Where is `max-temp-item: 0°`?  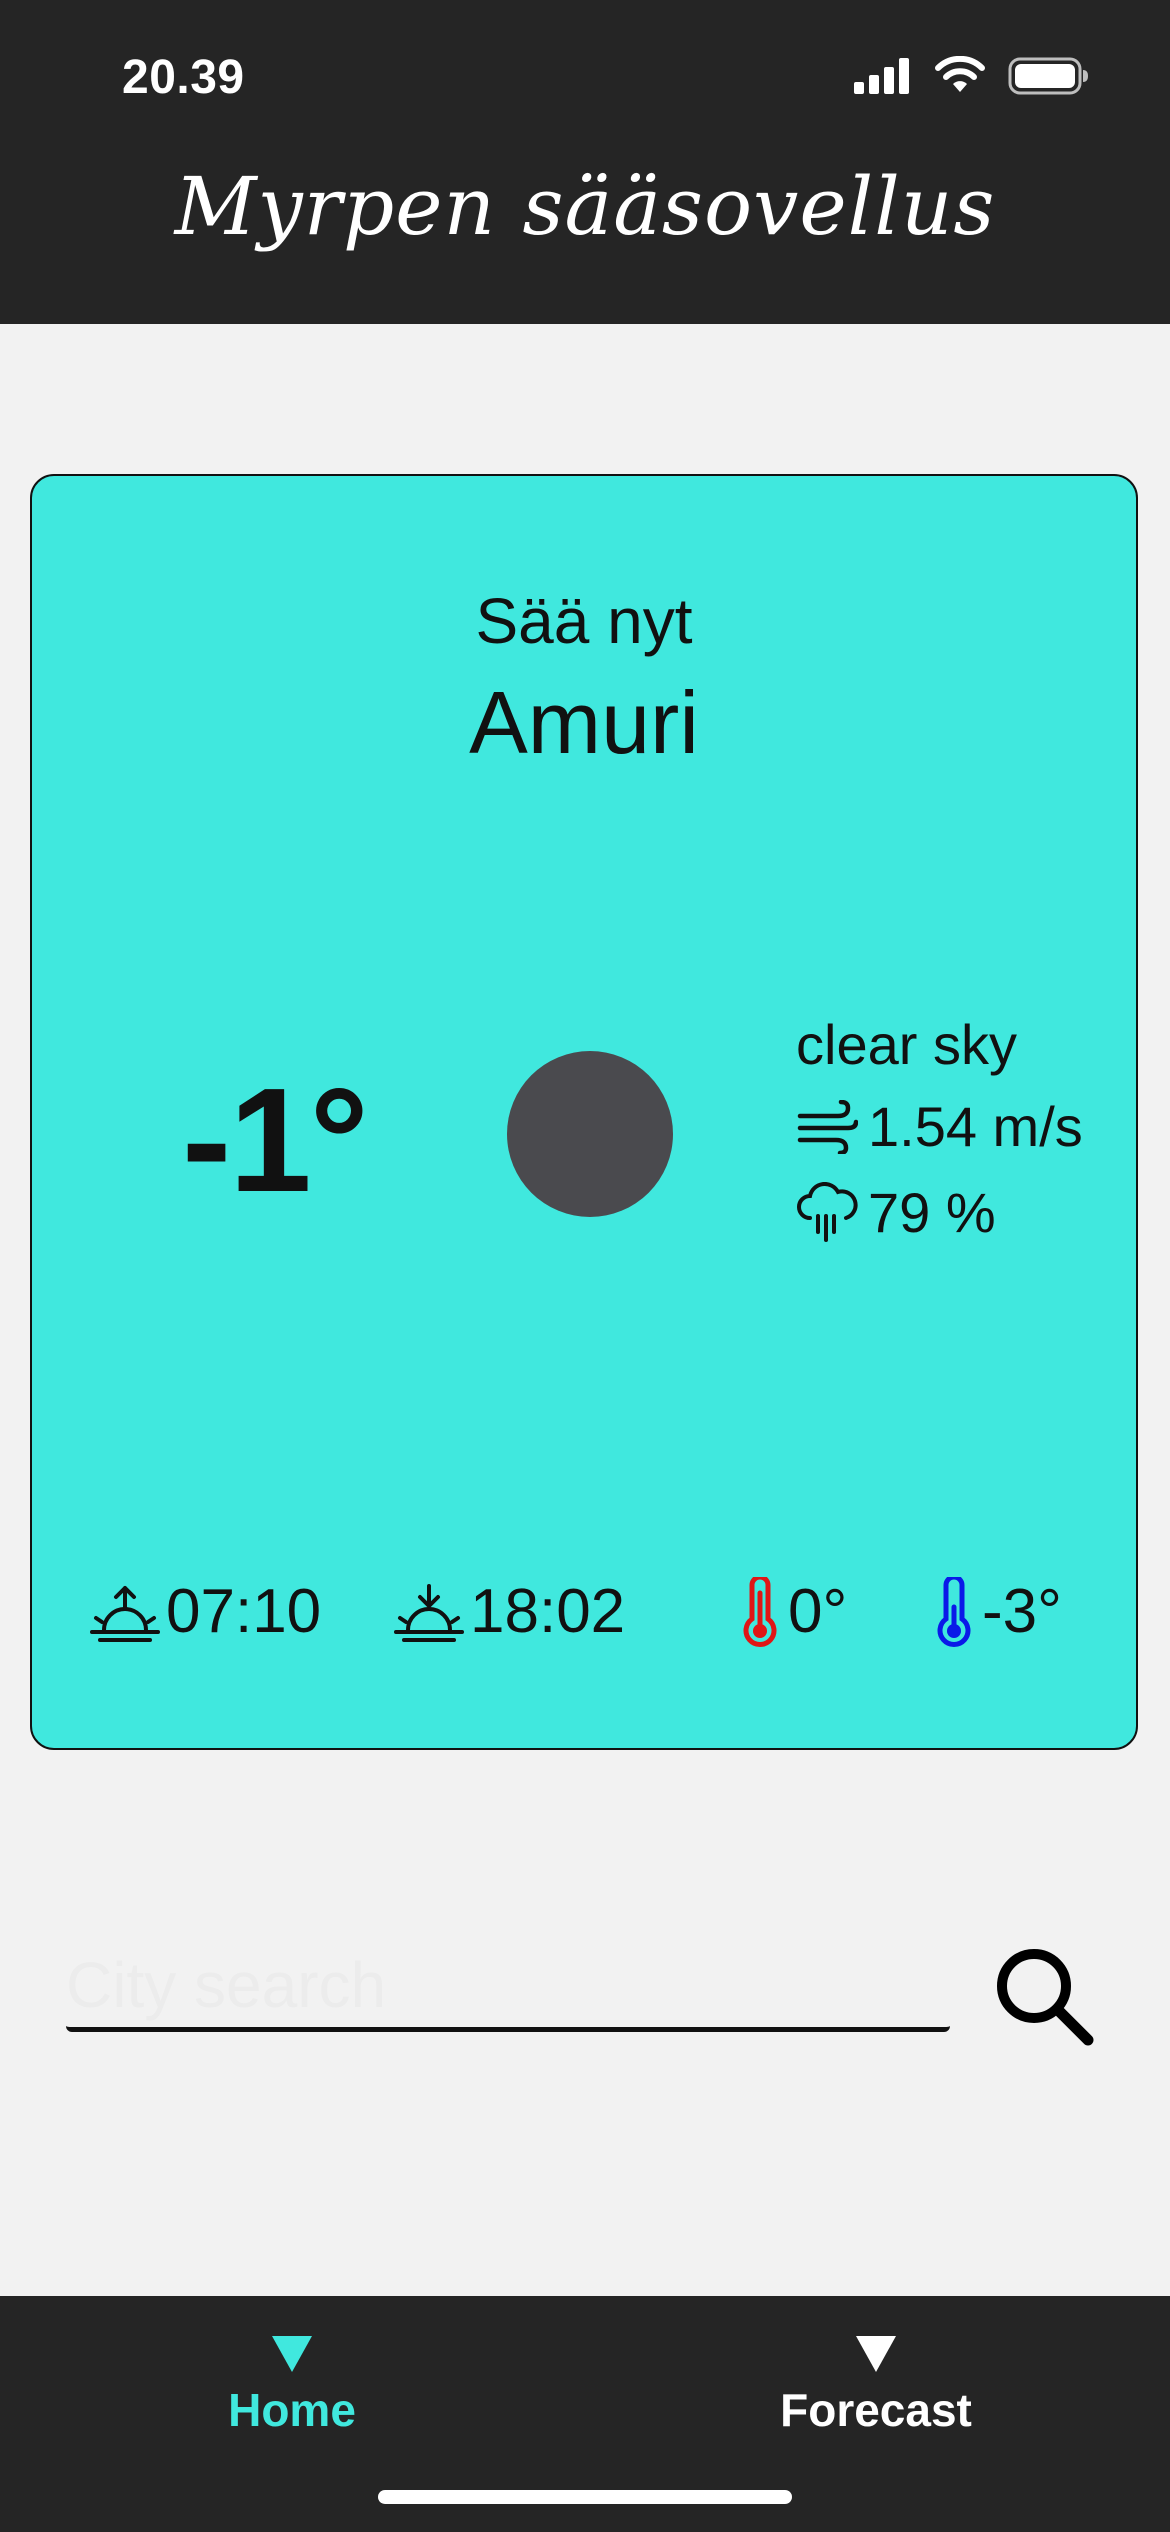 max-temp-item: 0° is located at coordinates (792, 1611).